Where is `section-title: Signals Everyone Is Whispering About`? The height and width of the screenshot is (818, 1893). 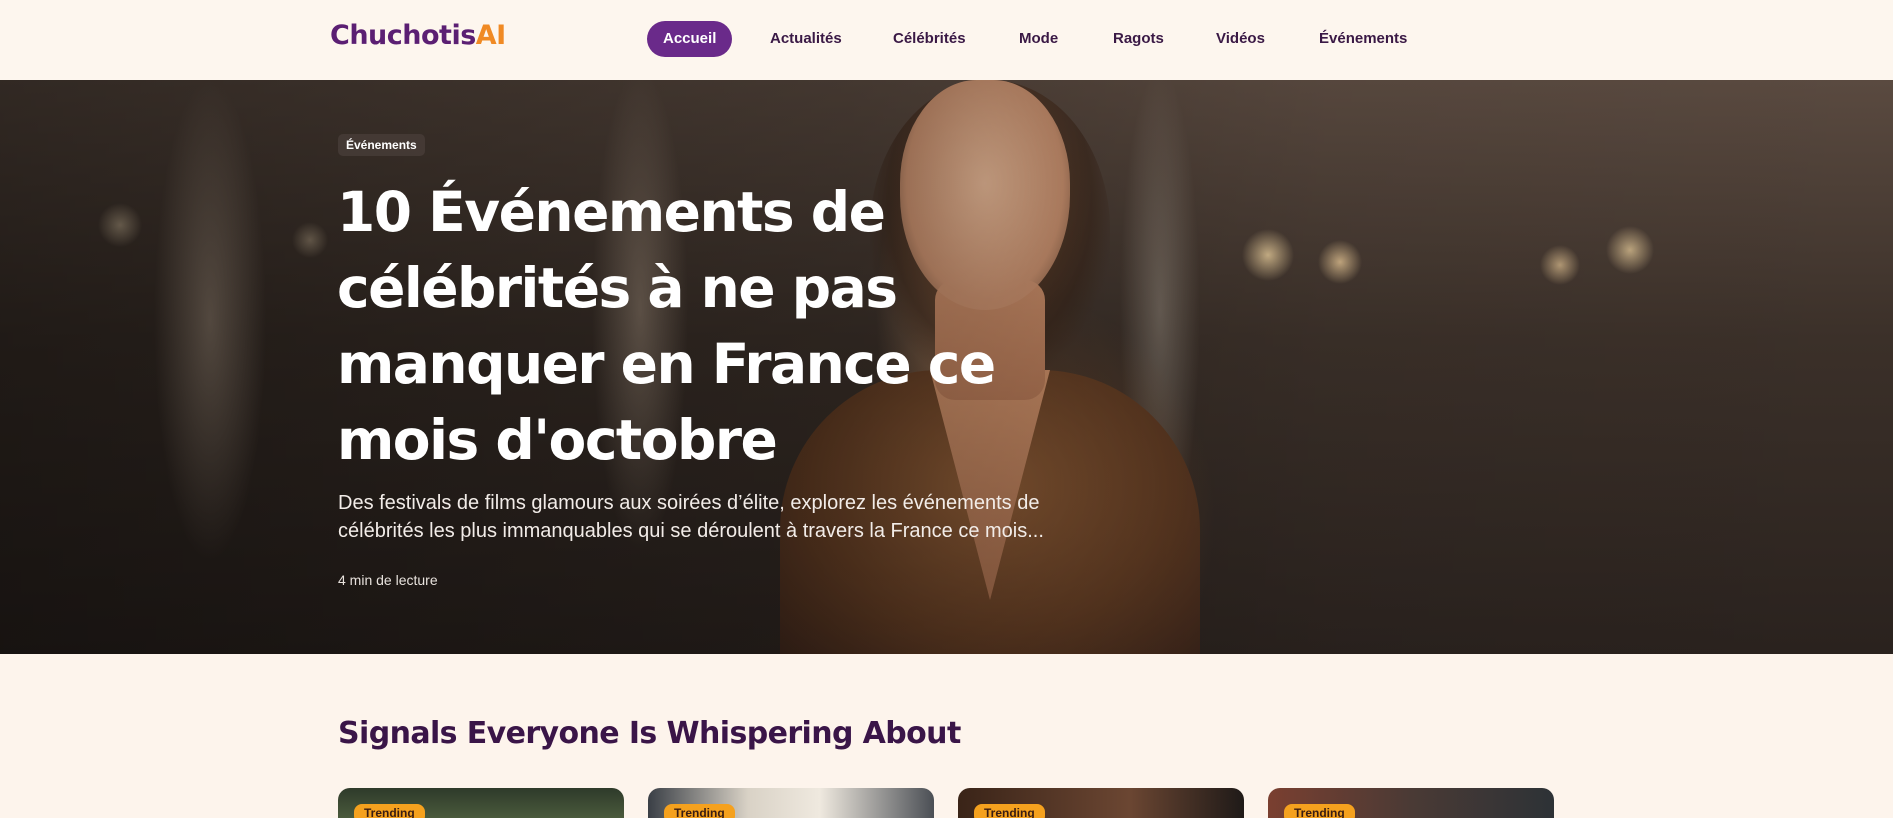
section-title: Signals Everyone Is Whispering About is located at coordinates (649, 733).